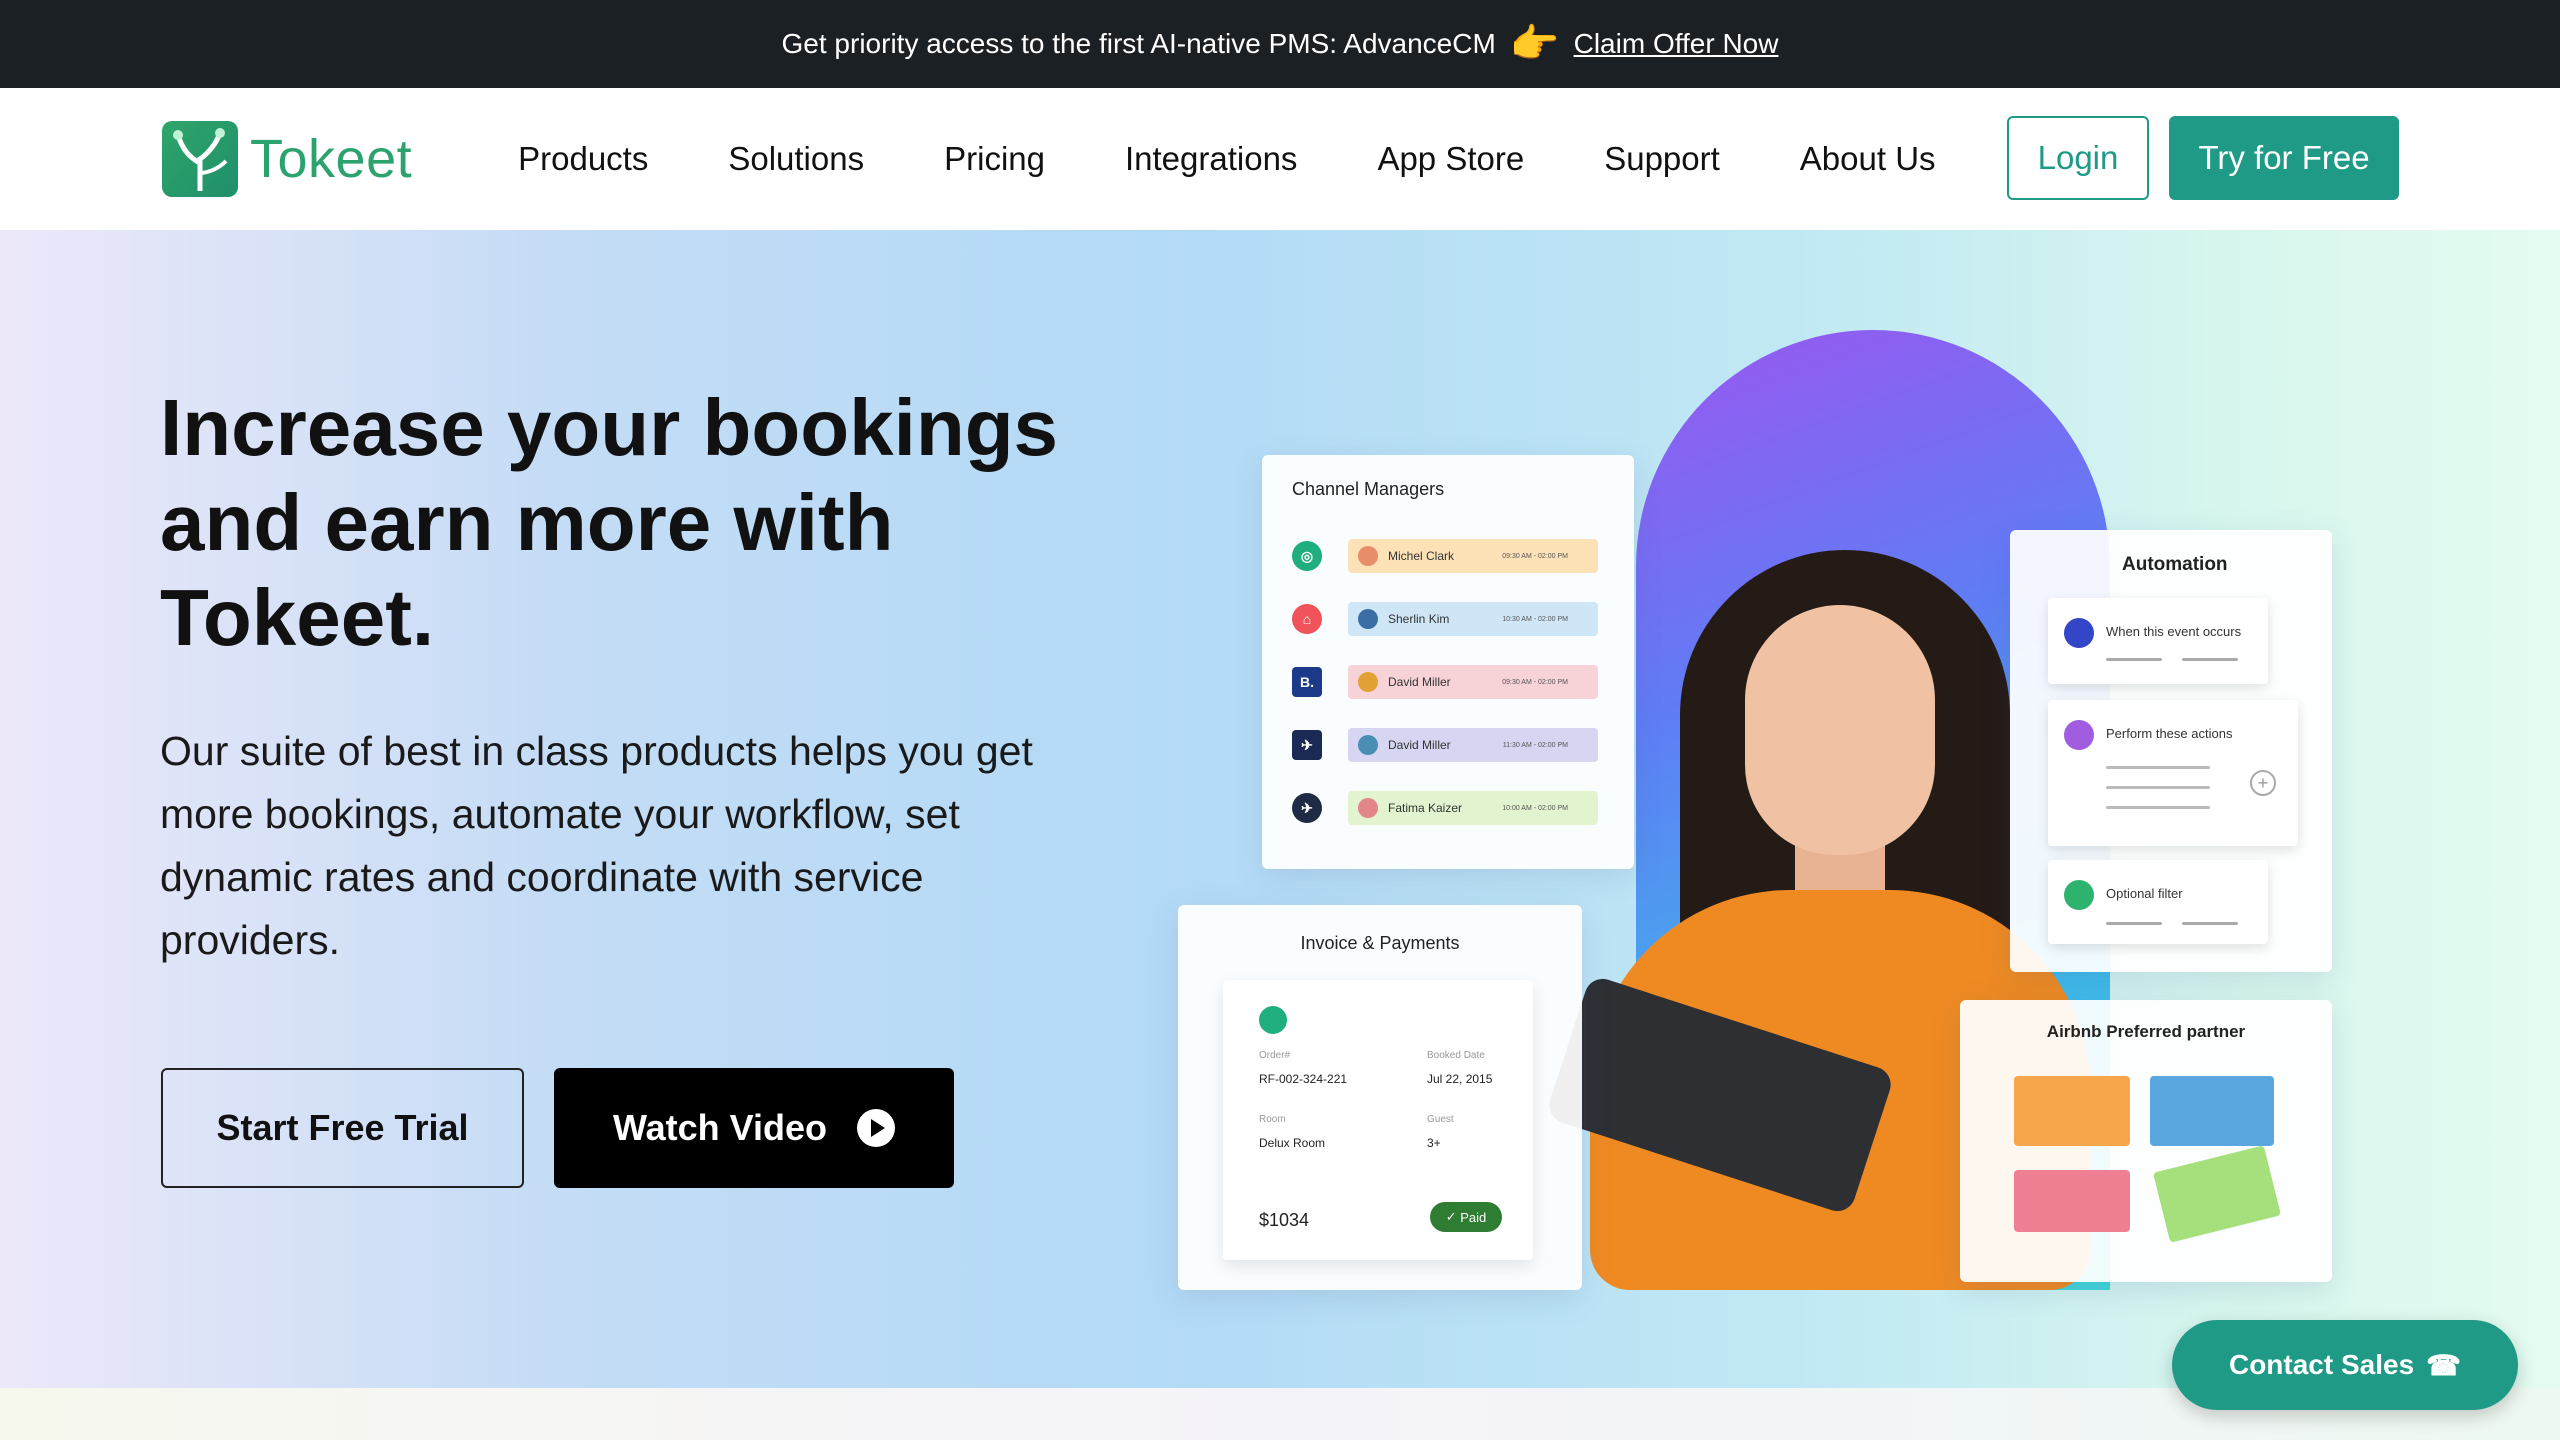  What do you see at coordinates (1473, 808) in the screenshot?
I see `channel-pill: Fatima Kaizer 10:00 AM - 02:00 PM` at bounding box center [1473, 808].